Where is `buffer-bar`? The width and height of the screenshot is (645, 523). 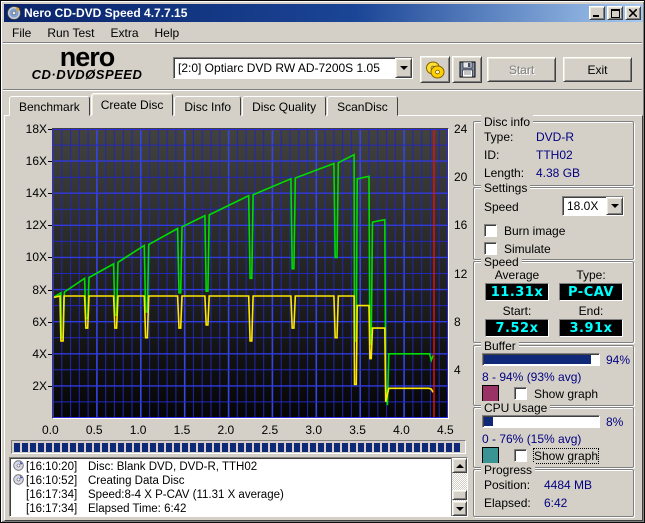 buffer-bar is located at coordinates (541, 359).